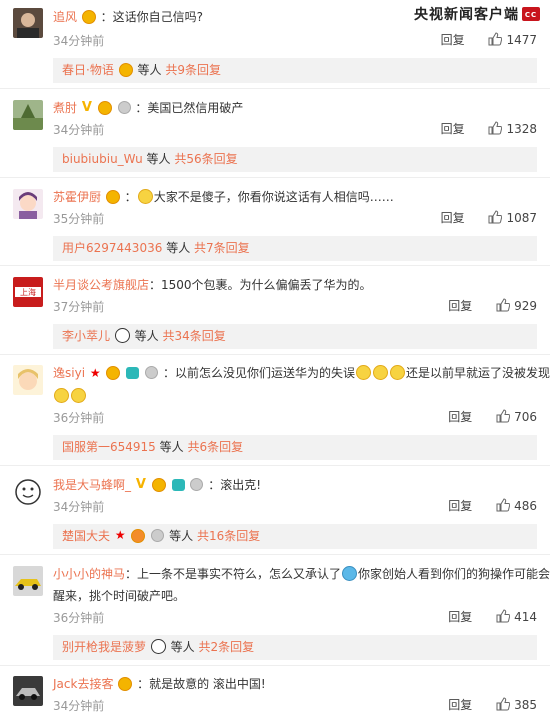 The height and width of the screenshot is (721, 550). Describe the element at coordinates (193, 70) in the screenshot. I see `sub-reply-count: 共9条回复` at that location.